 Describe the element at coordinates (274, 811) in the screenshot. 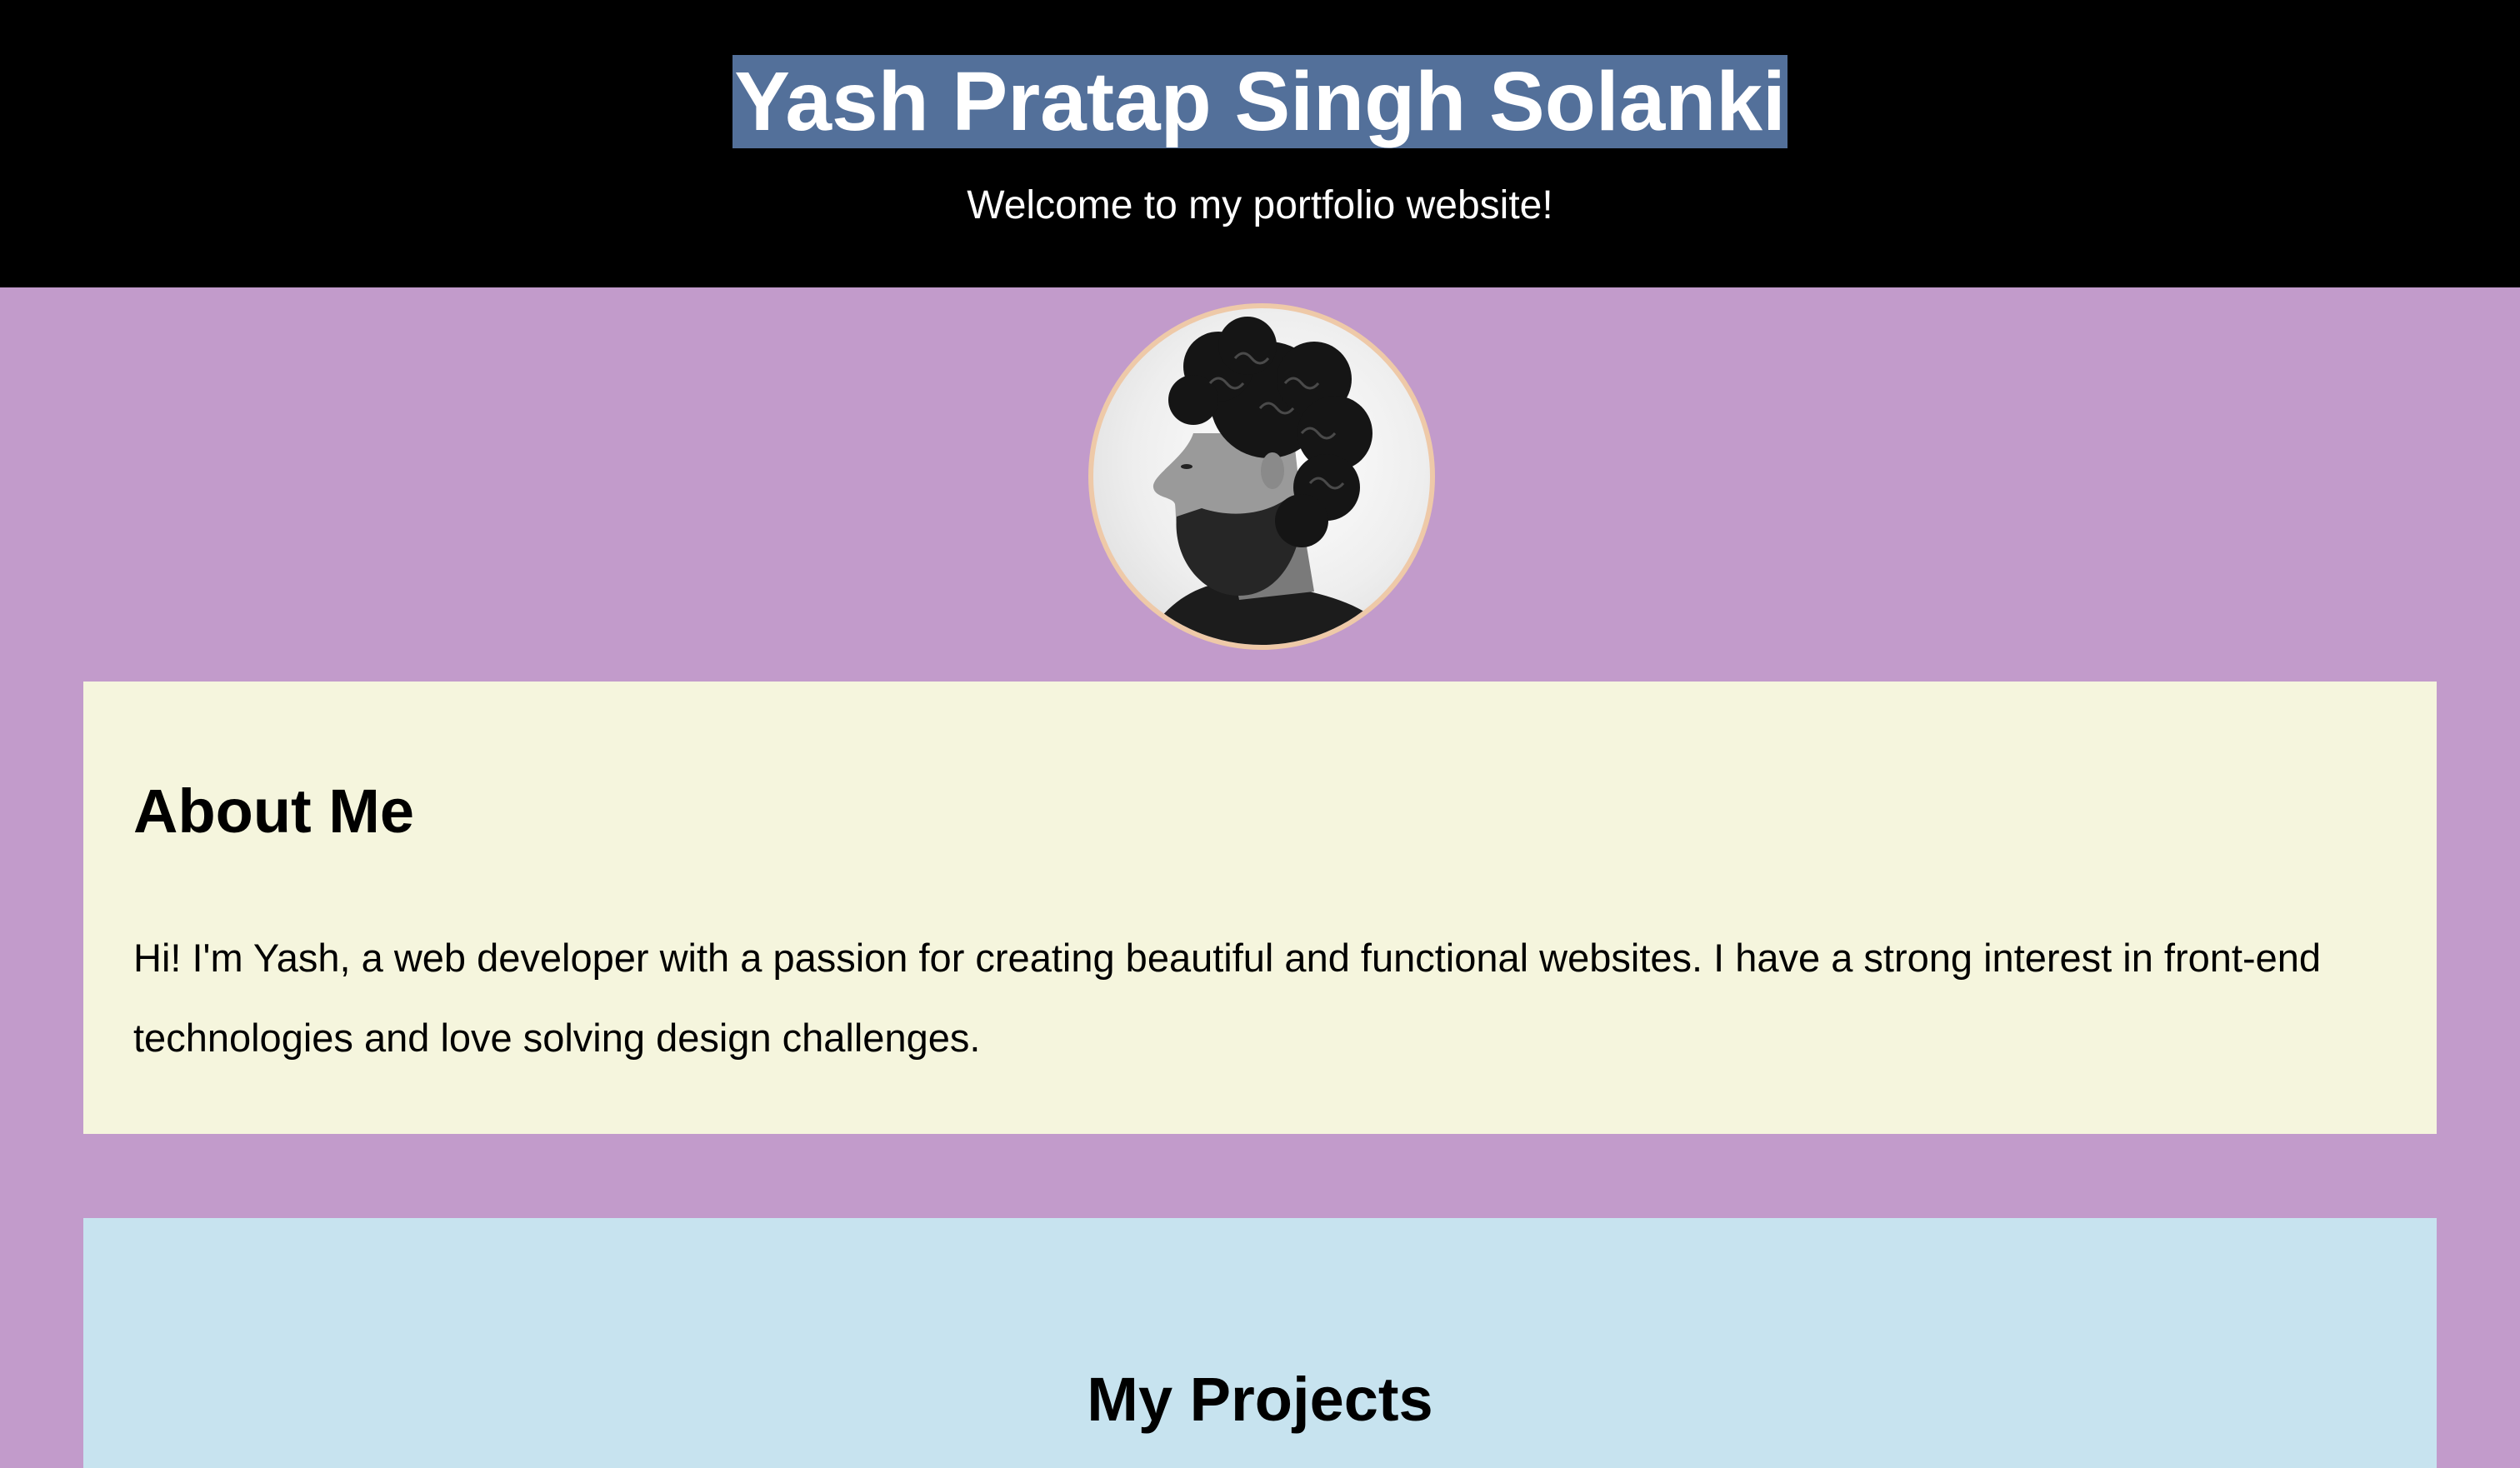

I see `about-heading: About Me` at that location.